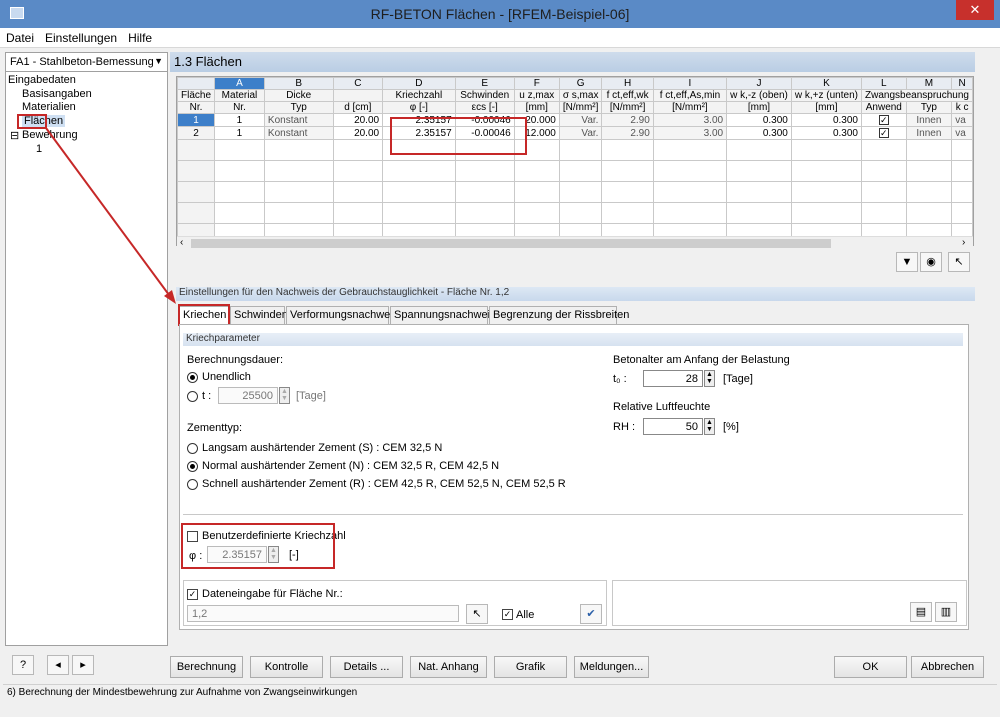 This screenshot has height=717, width=1000. What do you see at coordinates (239, 83) in the screenshot?
I see `col-letter: A` at bounding box center [239, 83].